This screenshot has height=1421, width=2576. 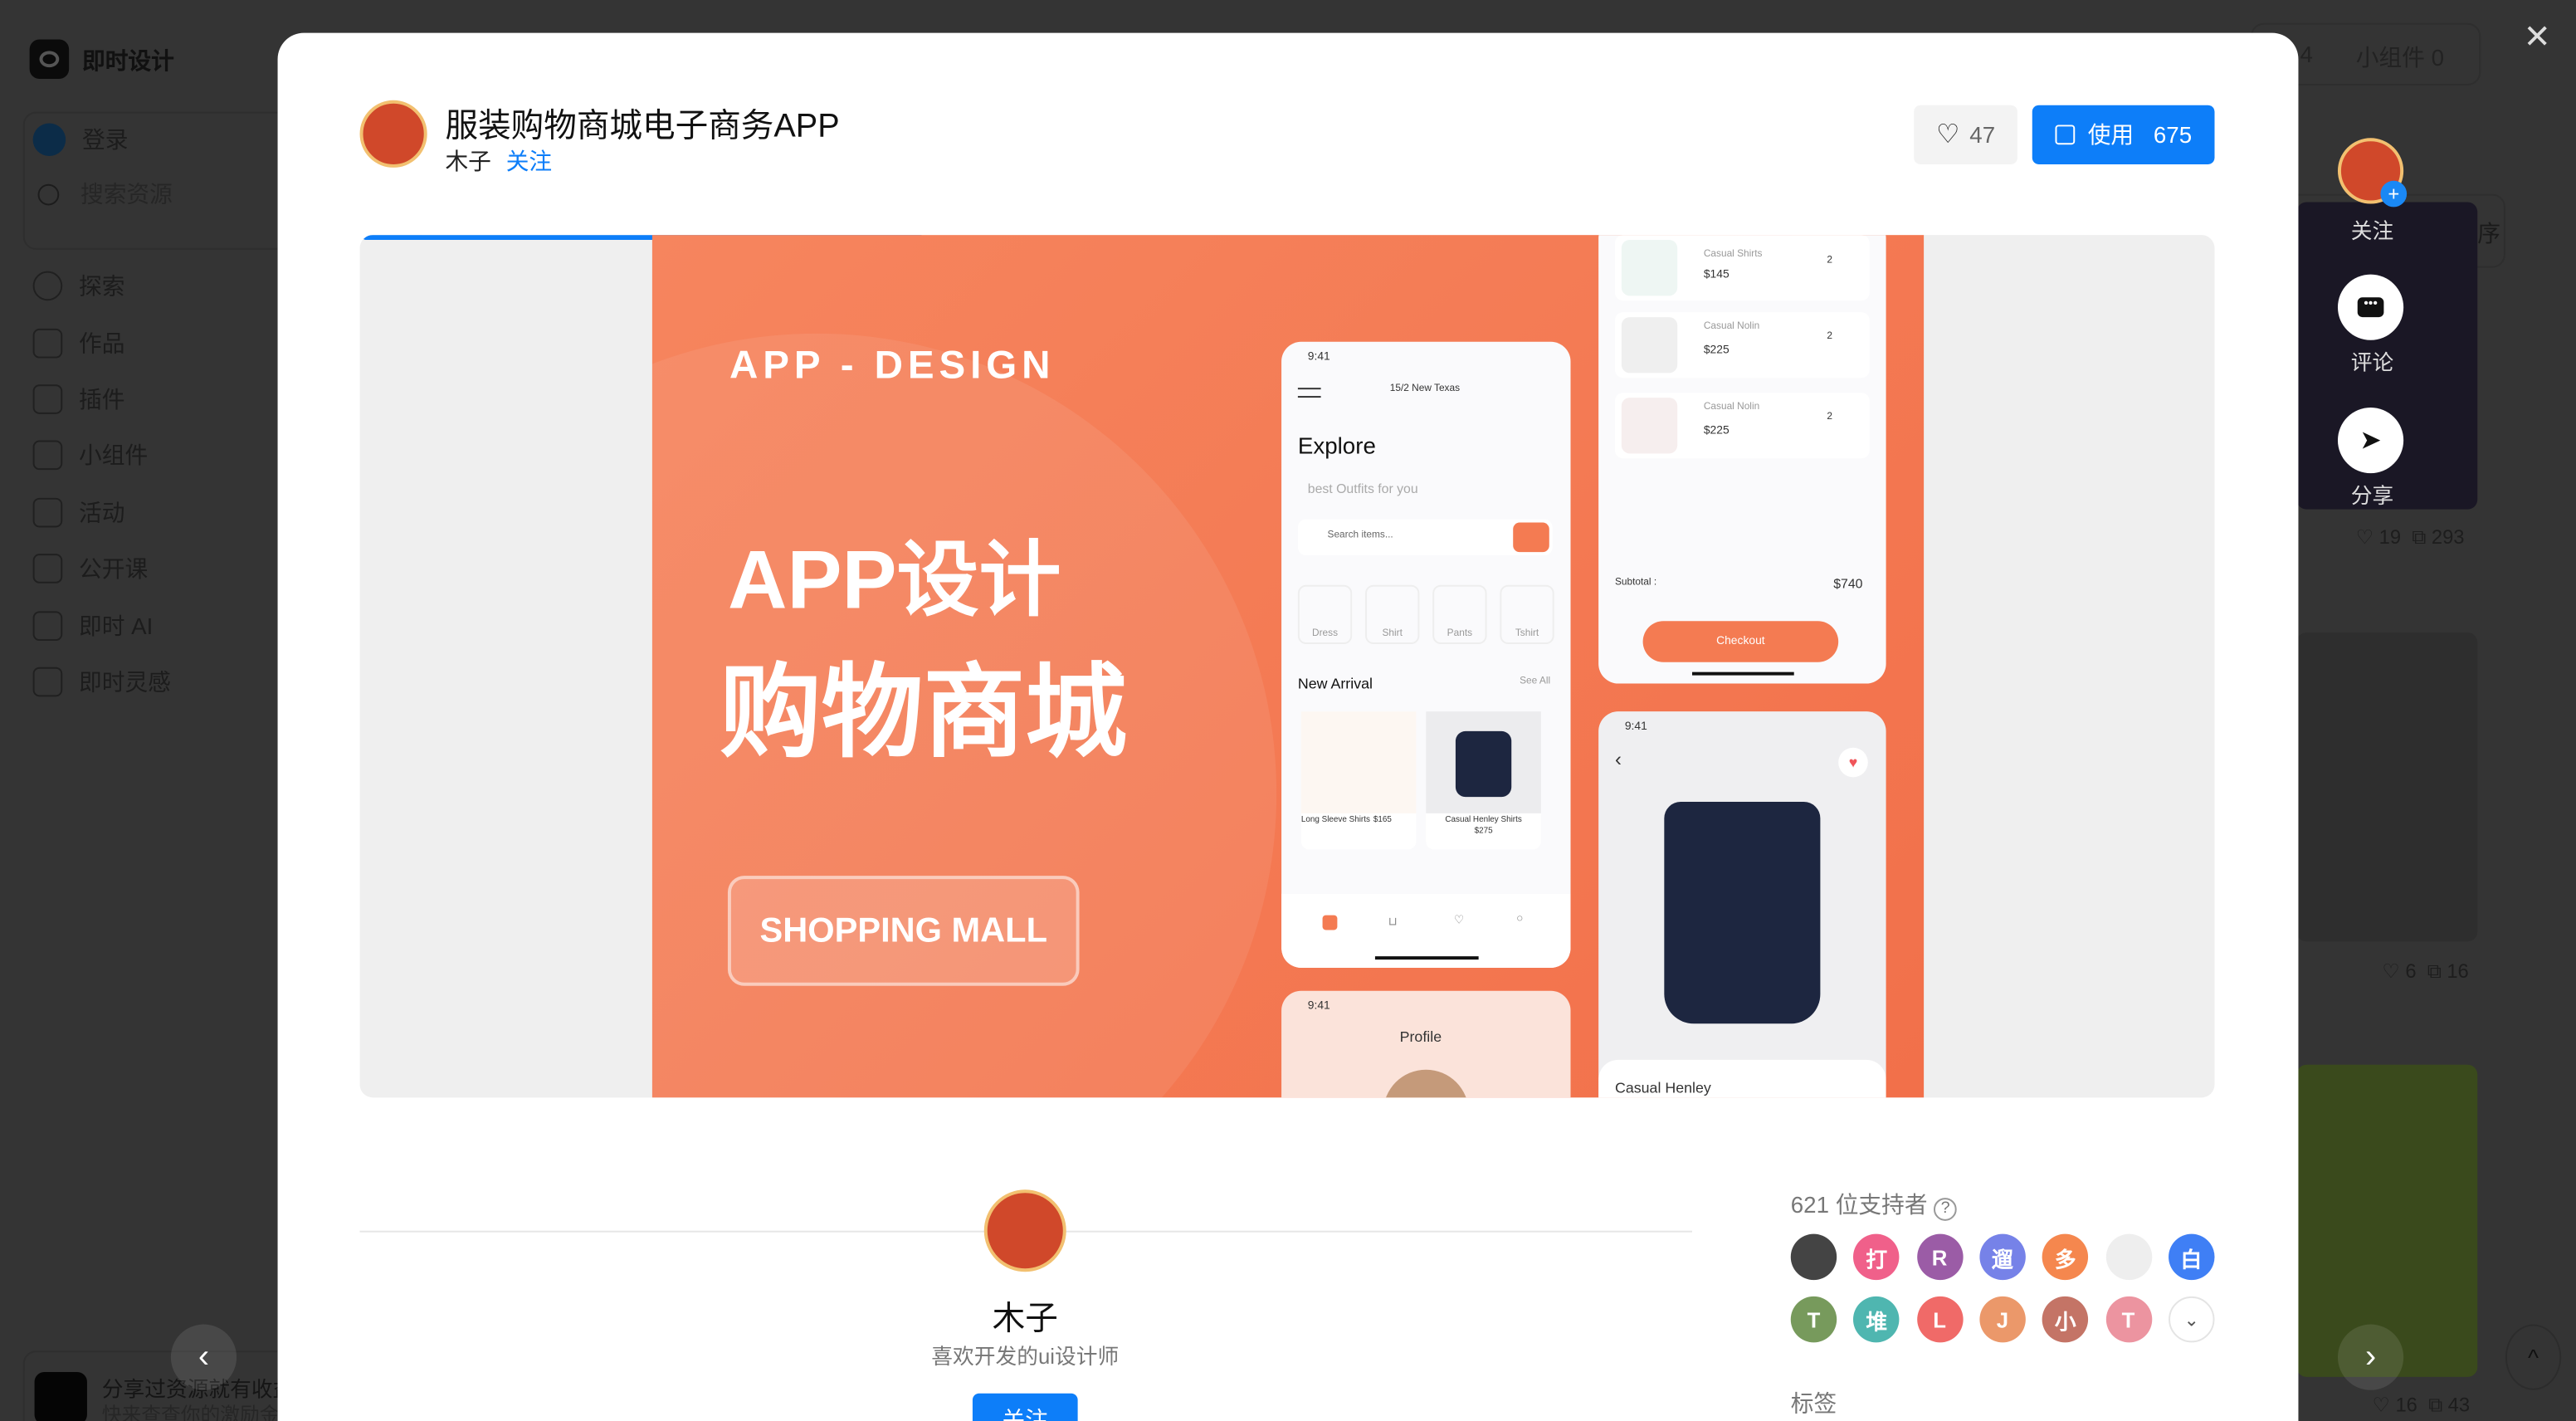 What do you see at coordinates (1337, 445) in the screenshot?
I see `explore-title: Explore` at bounding box center [1337, 445].